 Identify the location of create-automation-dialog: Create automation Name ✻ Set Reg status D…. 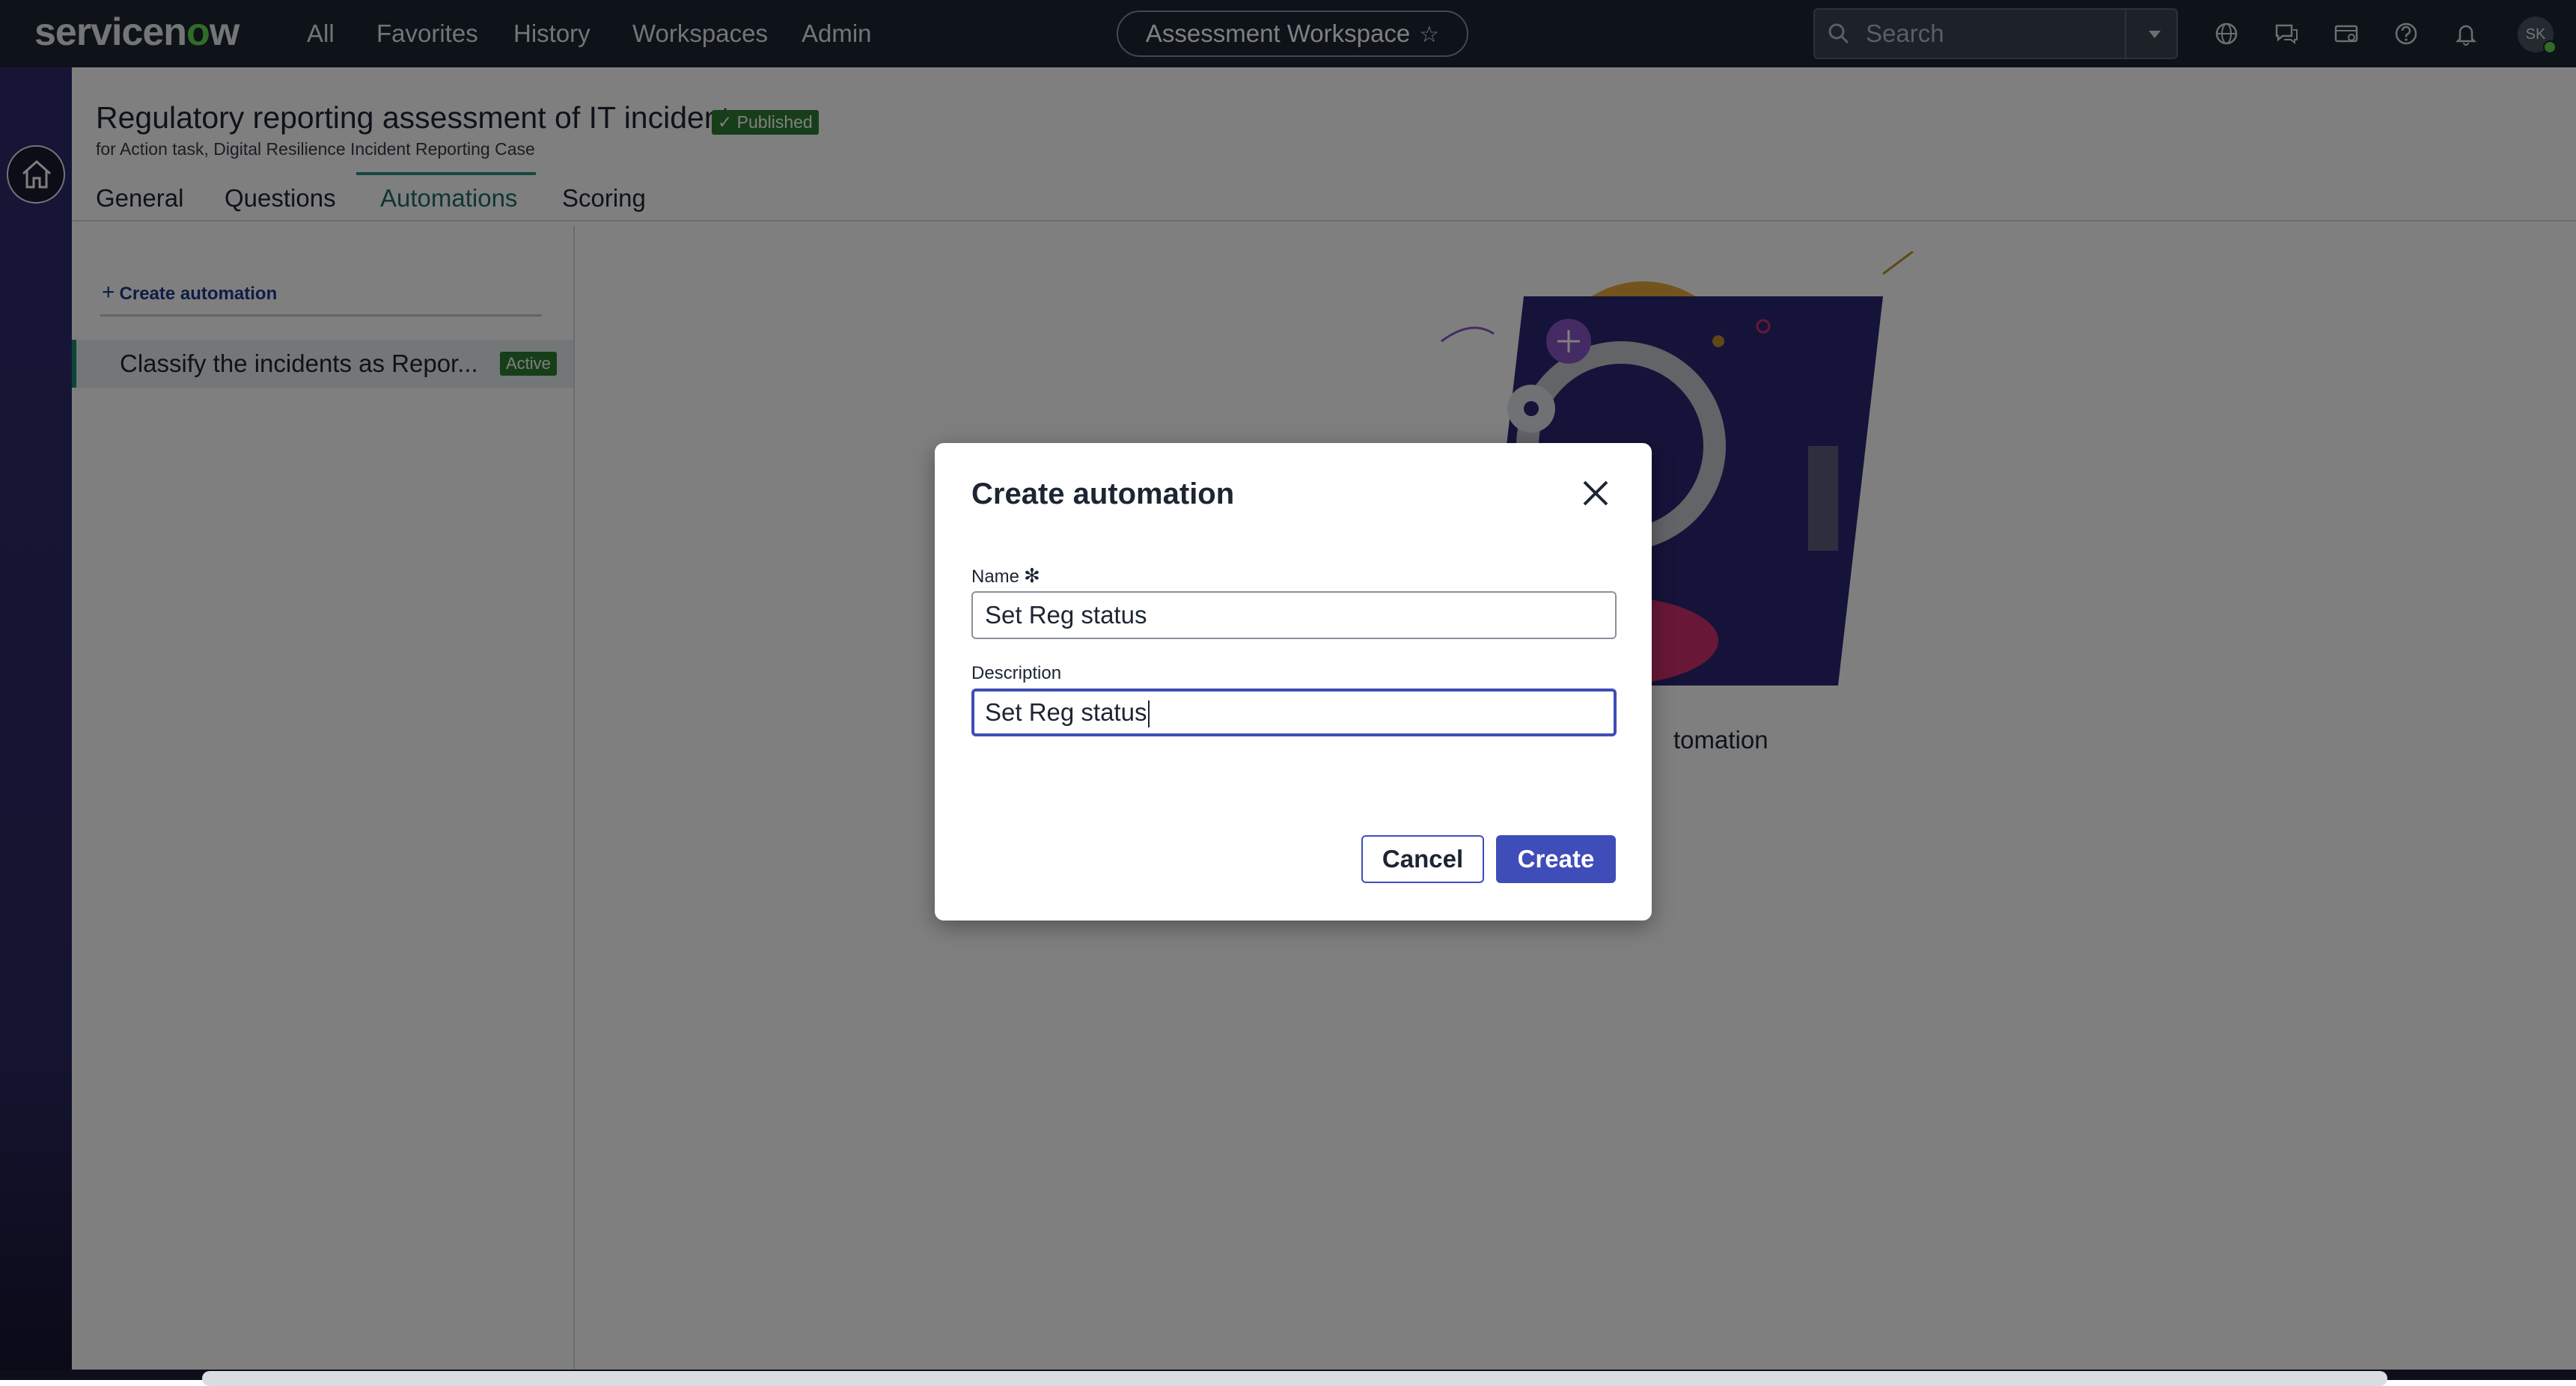
(1293, 682).